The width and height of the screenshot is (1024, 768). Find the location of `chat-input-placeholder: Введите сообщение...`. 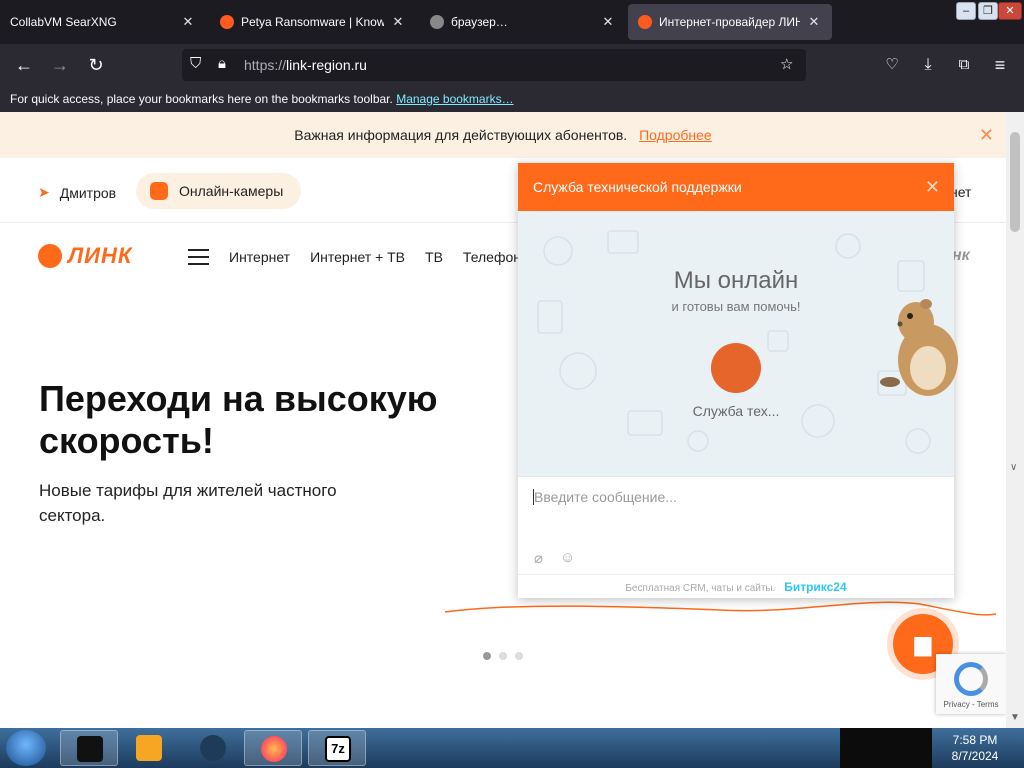

chat-input-placeholder: Введите сообщение... is located at coordinates (605, 497).